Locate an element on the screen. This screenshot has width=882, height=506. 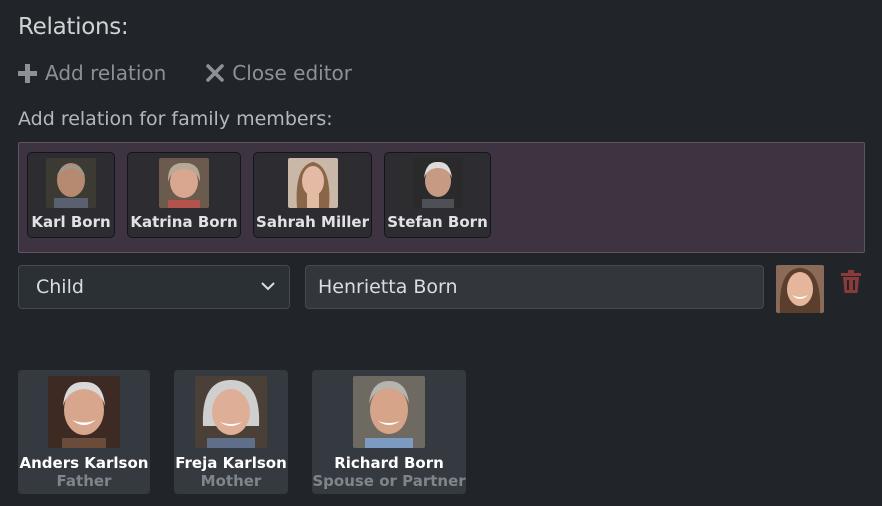
family-member-name: Karl Born is located at coordinates (71, 222).